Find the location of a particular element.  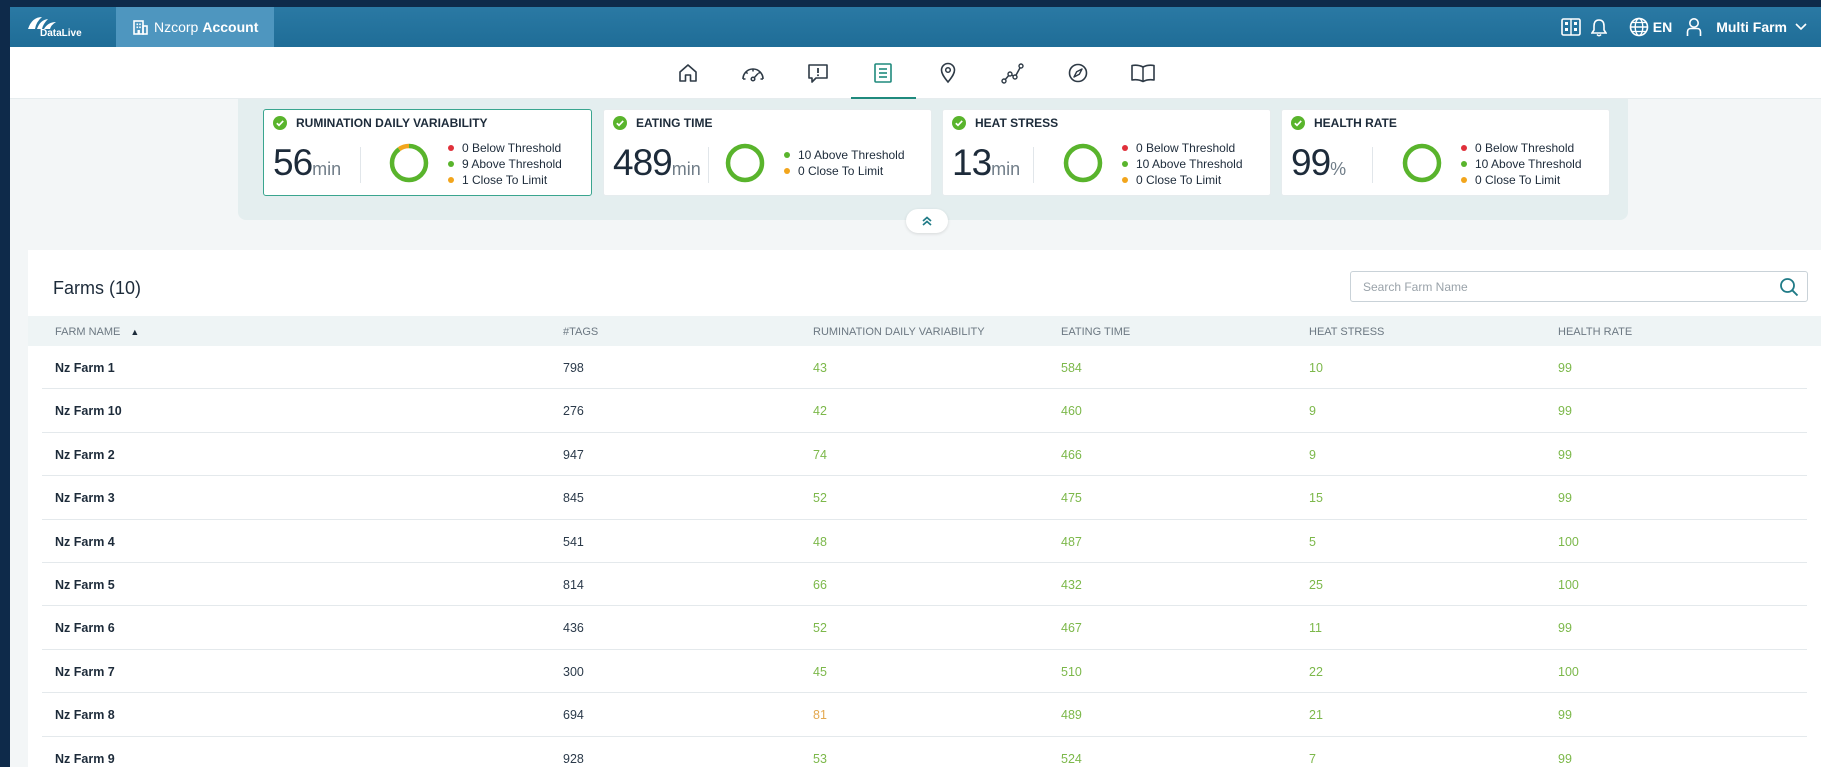

bell-icon is located at coordinates (1598, 27).